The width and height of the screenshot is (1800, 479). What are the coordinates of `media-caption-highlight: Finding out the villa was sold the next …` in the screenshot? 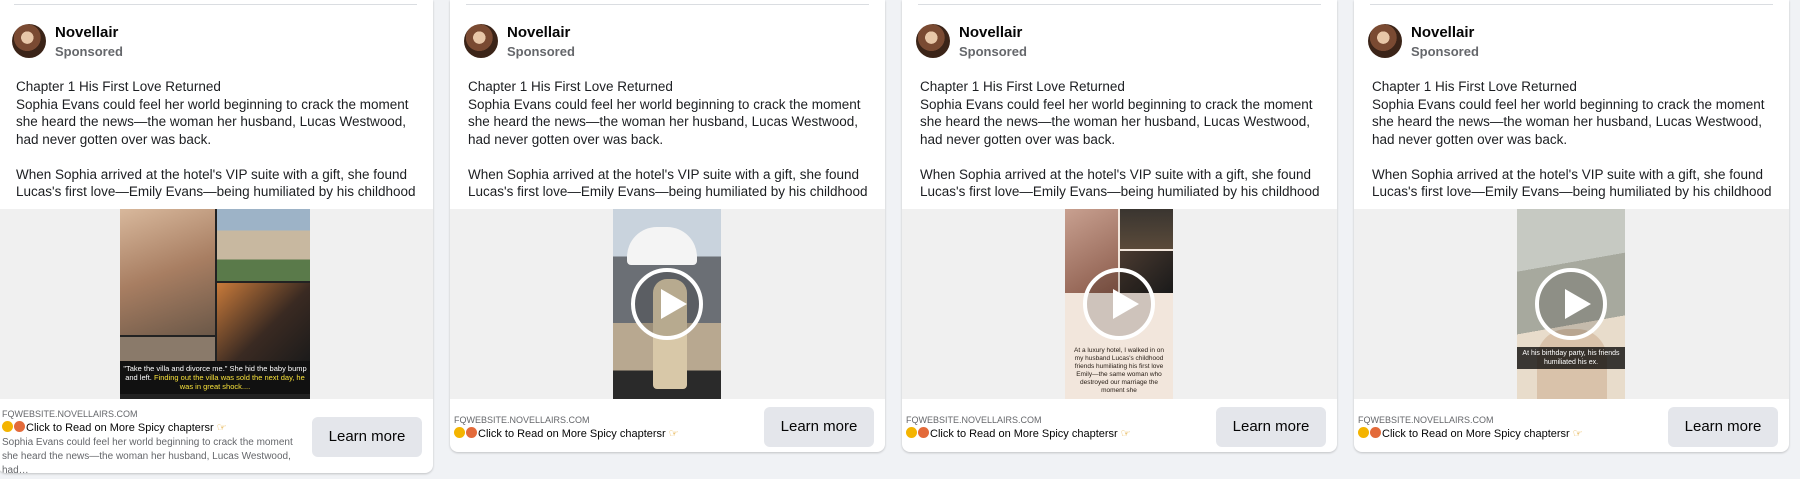 It's located at (229, 382).